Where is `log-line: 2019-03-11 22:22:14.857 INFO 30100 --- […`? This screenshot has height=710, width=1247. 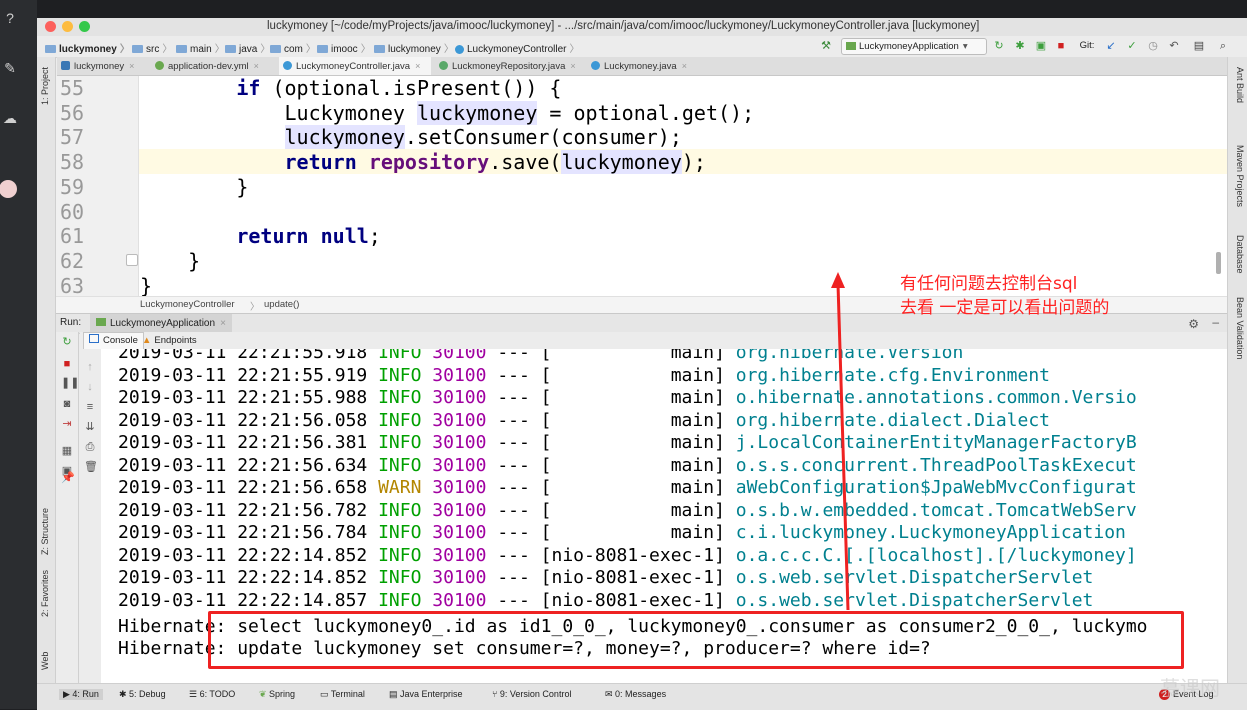 log-line: 2019-03-11 22:22:14.857 INFO 30100 --- [… is located at coordinates (605, 600).